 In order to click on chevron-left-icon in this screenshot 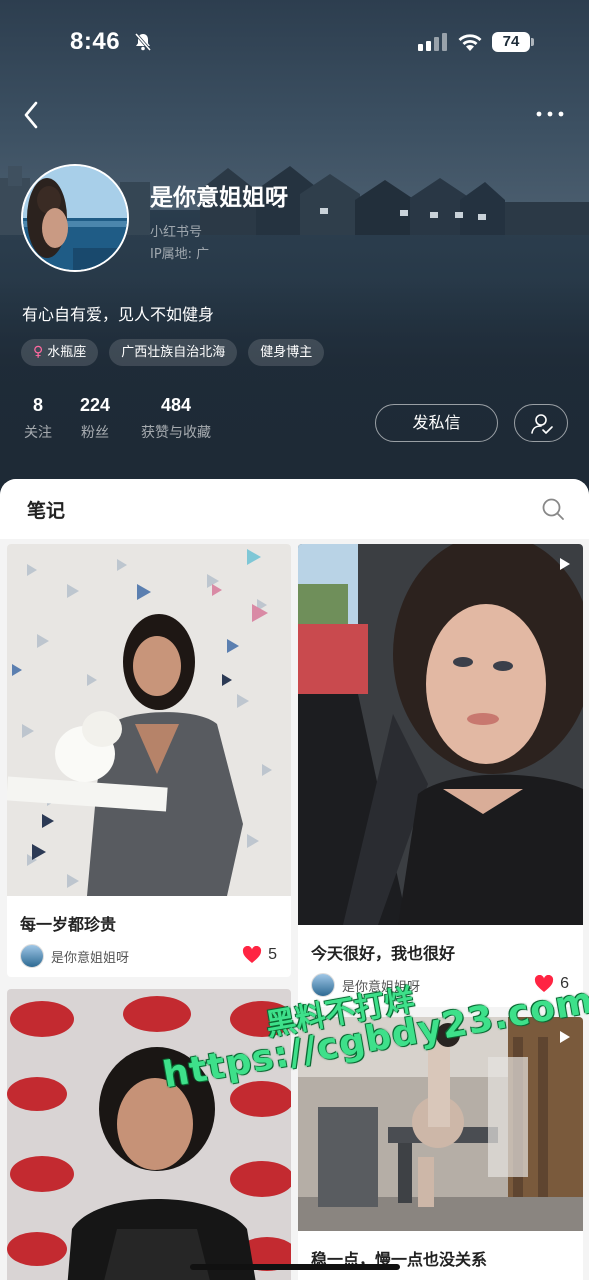, I will do `click(31, 115)`.